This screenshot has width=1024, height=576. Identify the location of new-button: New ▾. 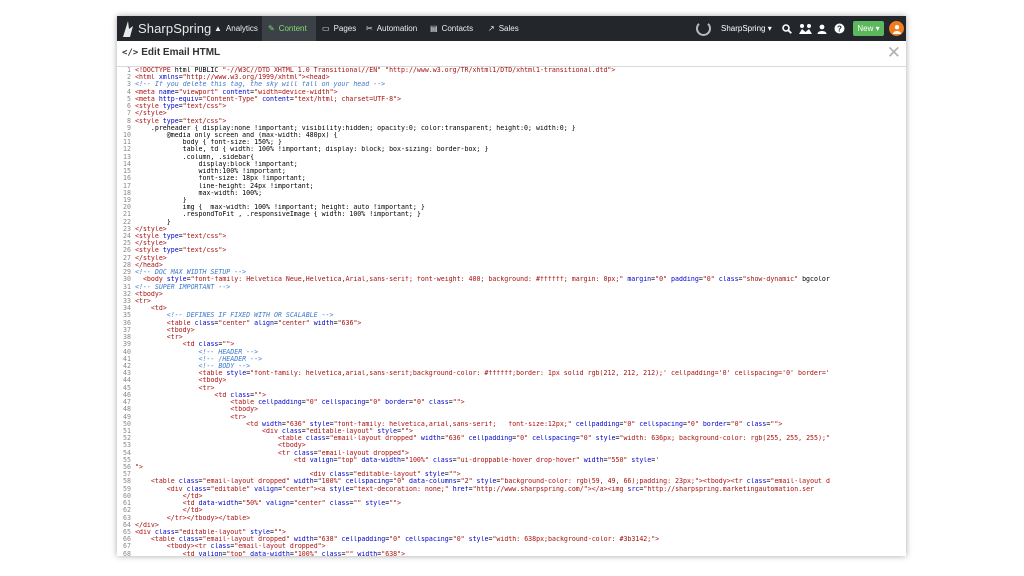
(868, 28).